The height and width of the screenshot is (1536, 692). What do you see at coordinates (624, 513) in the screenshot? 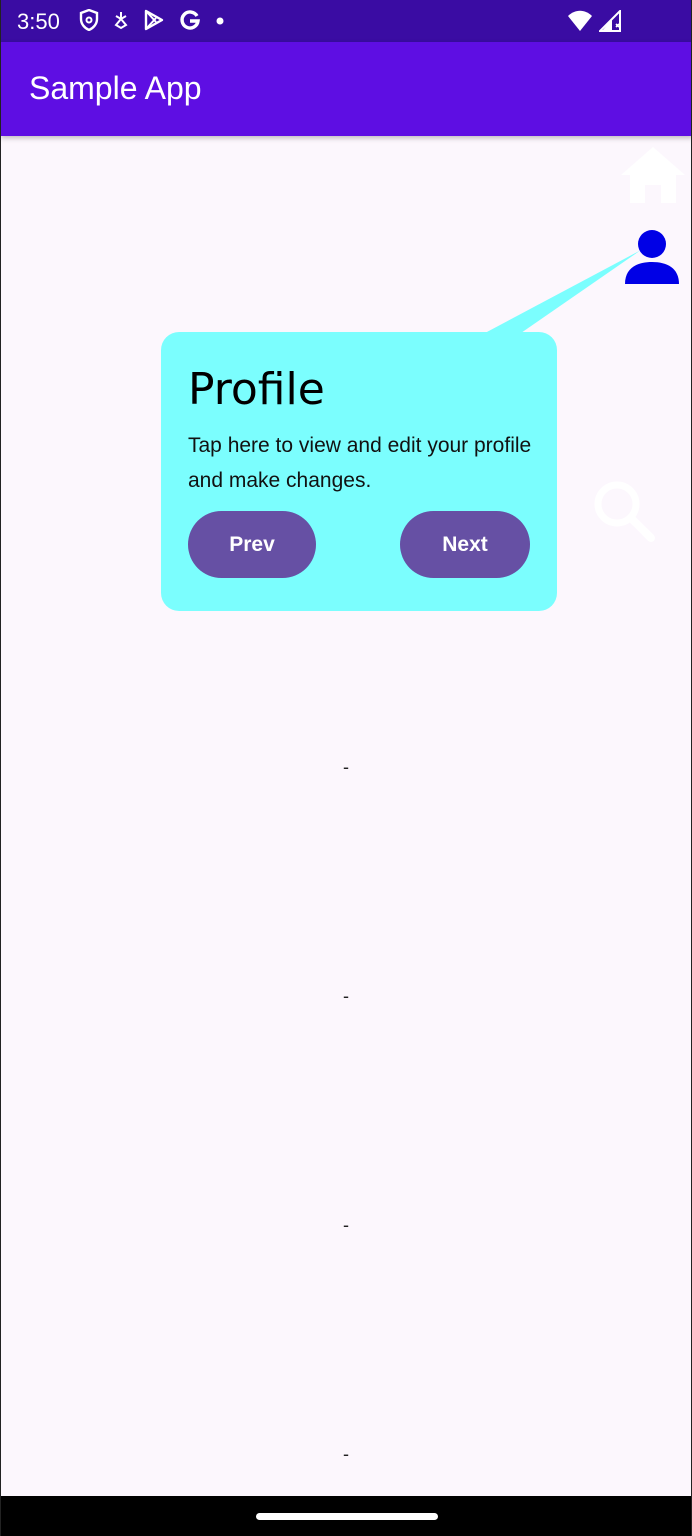
I see `search-icon` at bounding box center [624, 513].